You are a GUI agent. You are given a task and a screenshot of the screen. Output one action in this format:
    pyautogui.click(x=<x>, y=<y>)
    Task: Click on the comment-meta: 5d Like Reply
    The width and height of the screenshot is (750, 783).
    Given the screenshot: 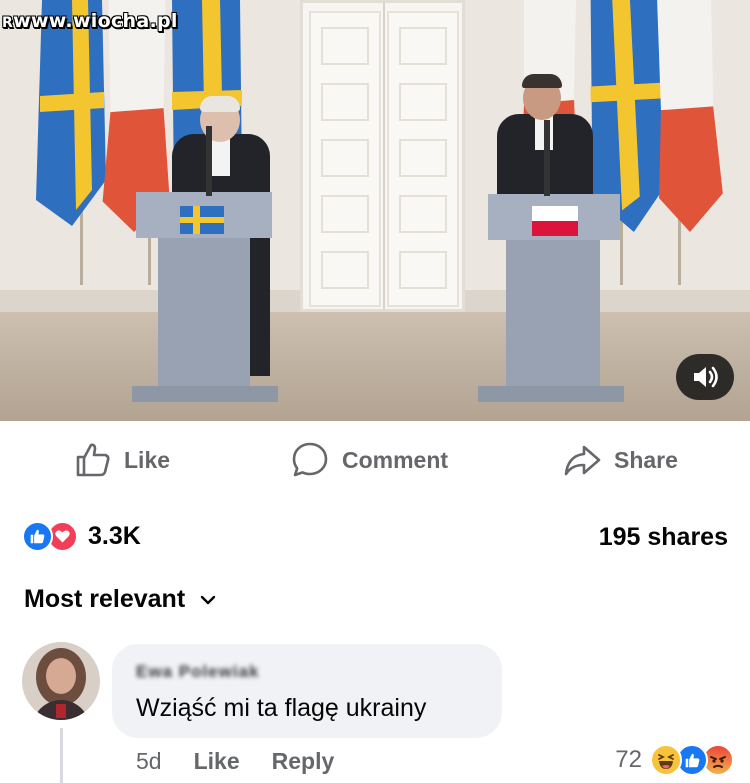 What is the action you would take?
    pyautogui.click(x=235, y=761)
    